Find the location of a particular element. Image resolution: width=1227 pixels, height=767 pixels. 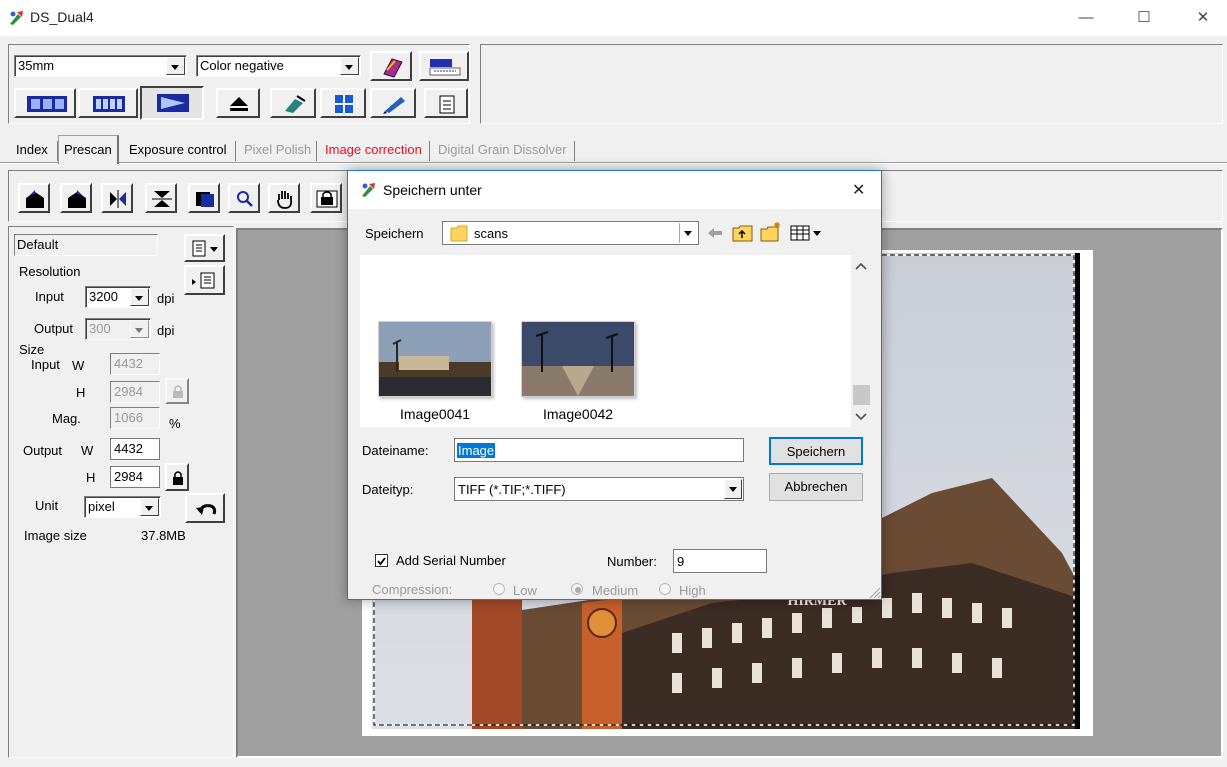

flip-vertical-icon is located at coordinates (162, 199).